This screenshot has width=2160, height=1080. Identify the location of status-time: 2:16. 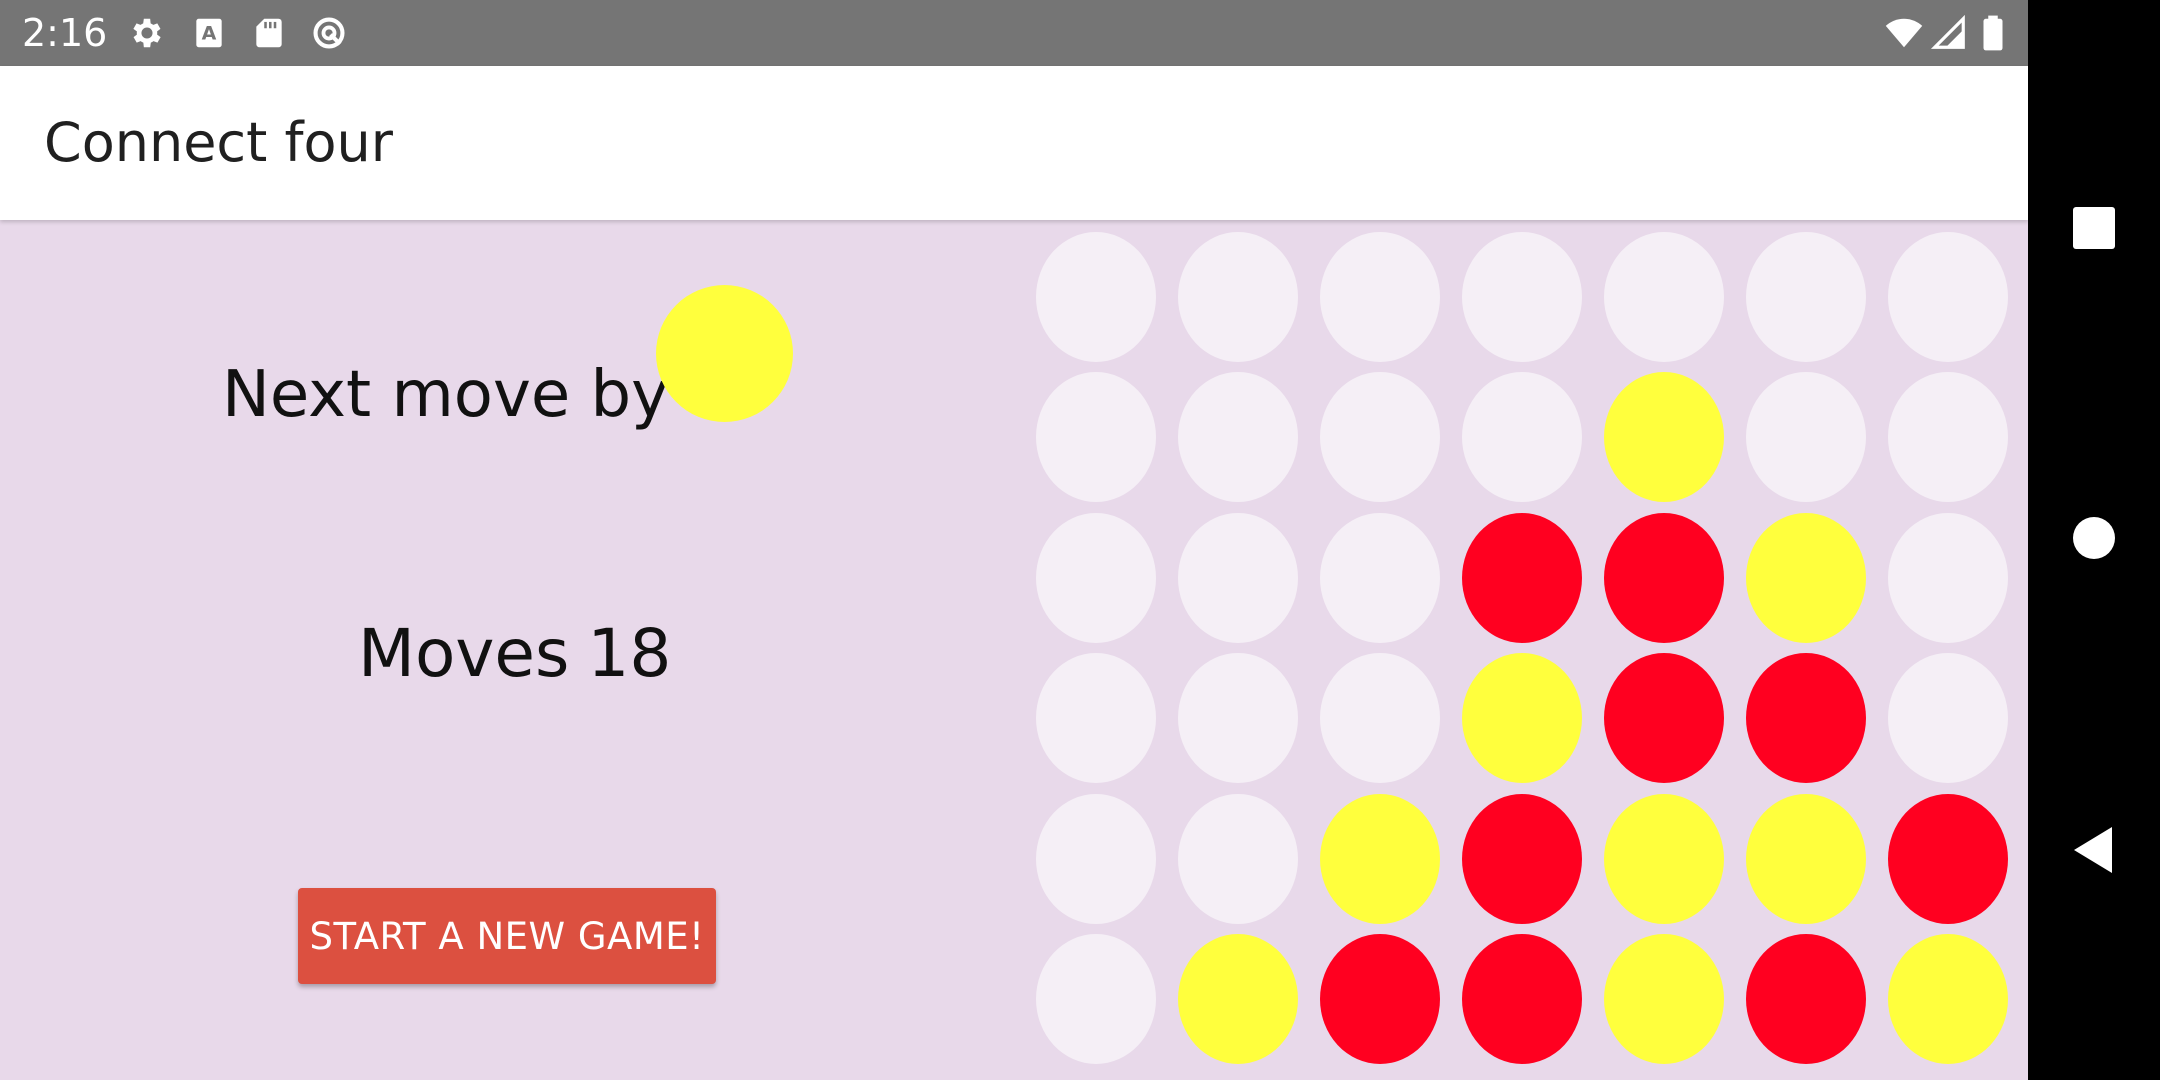
(65, 33).